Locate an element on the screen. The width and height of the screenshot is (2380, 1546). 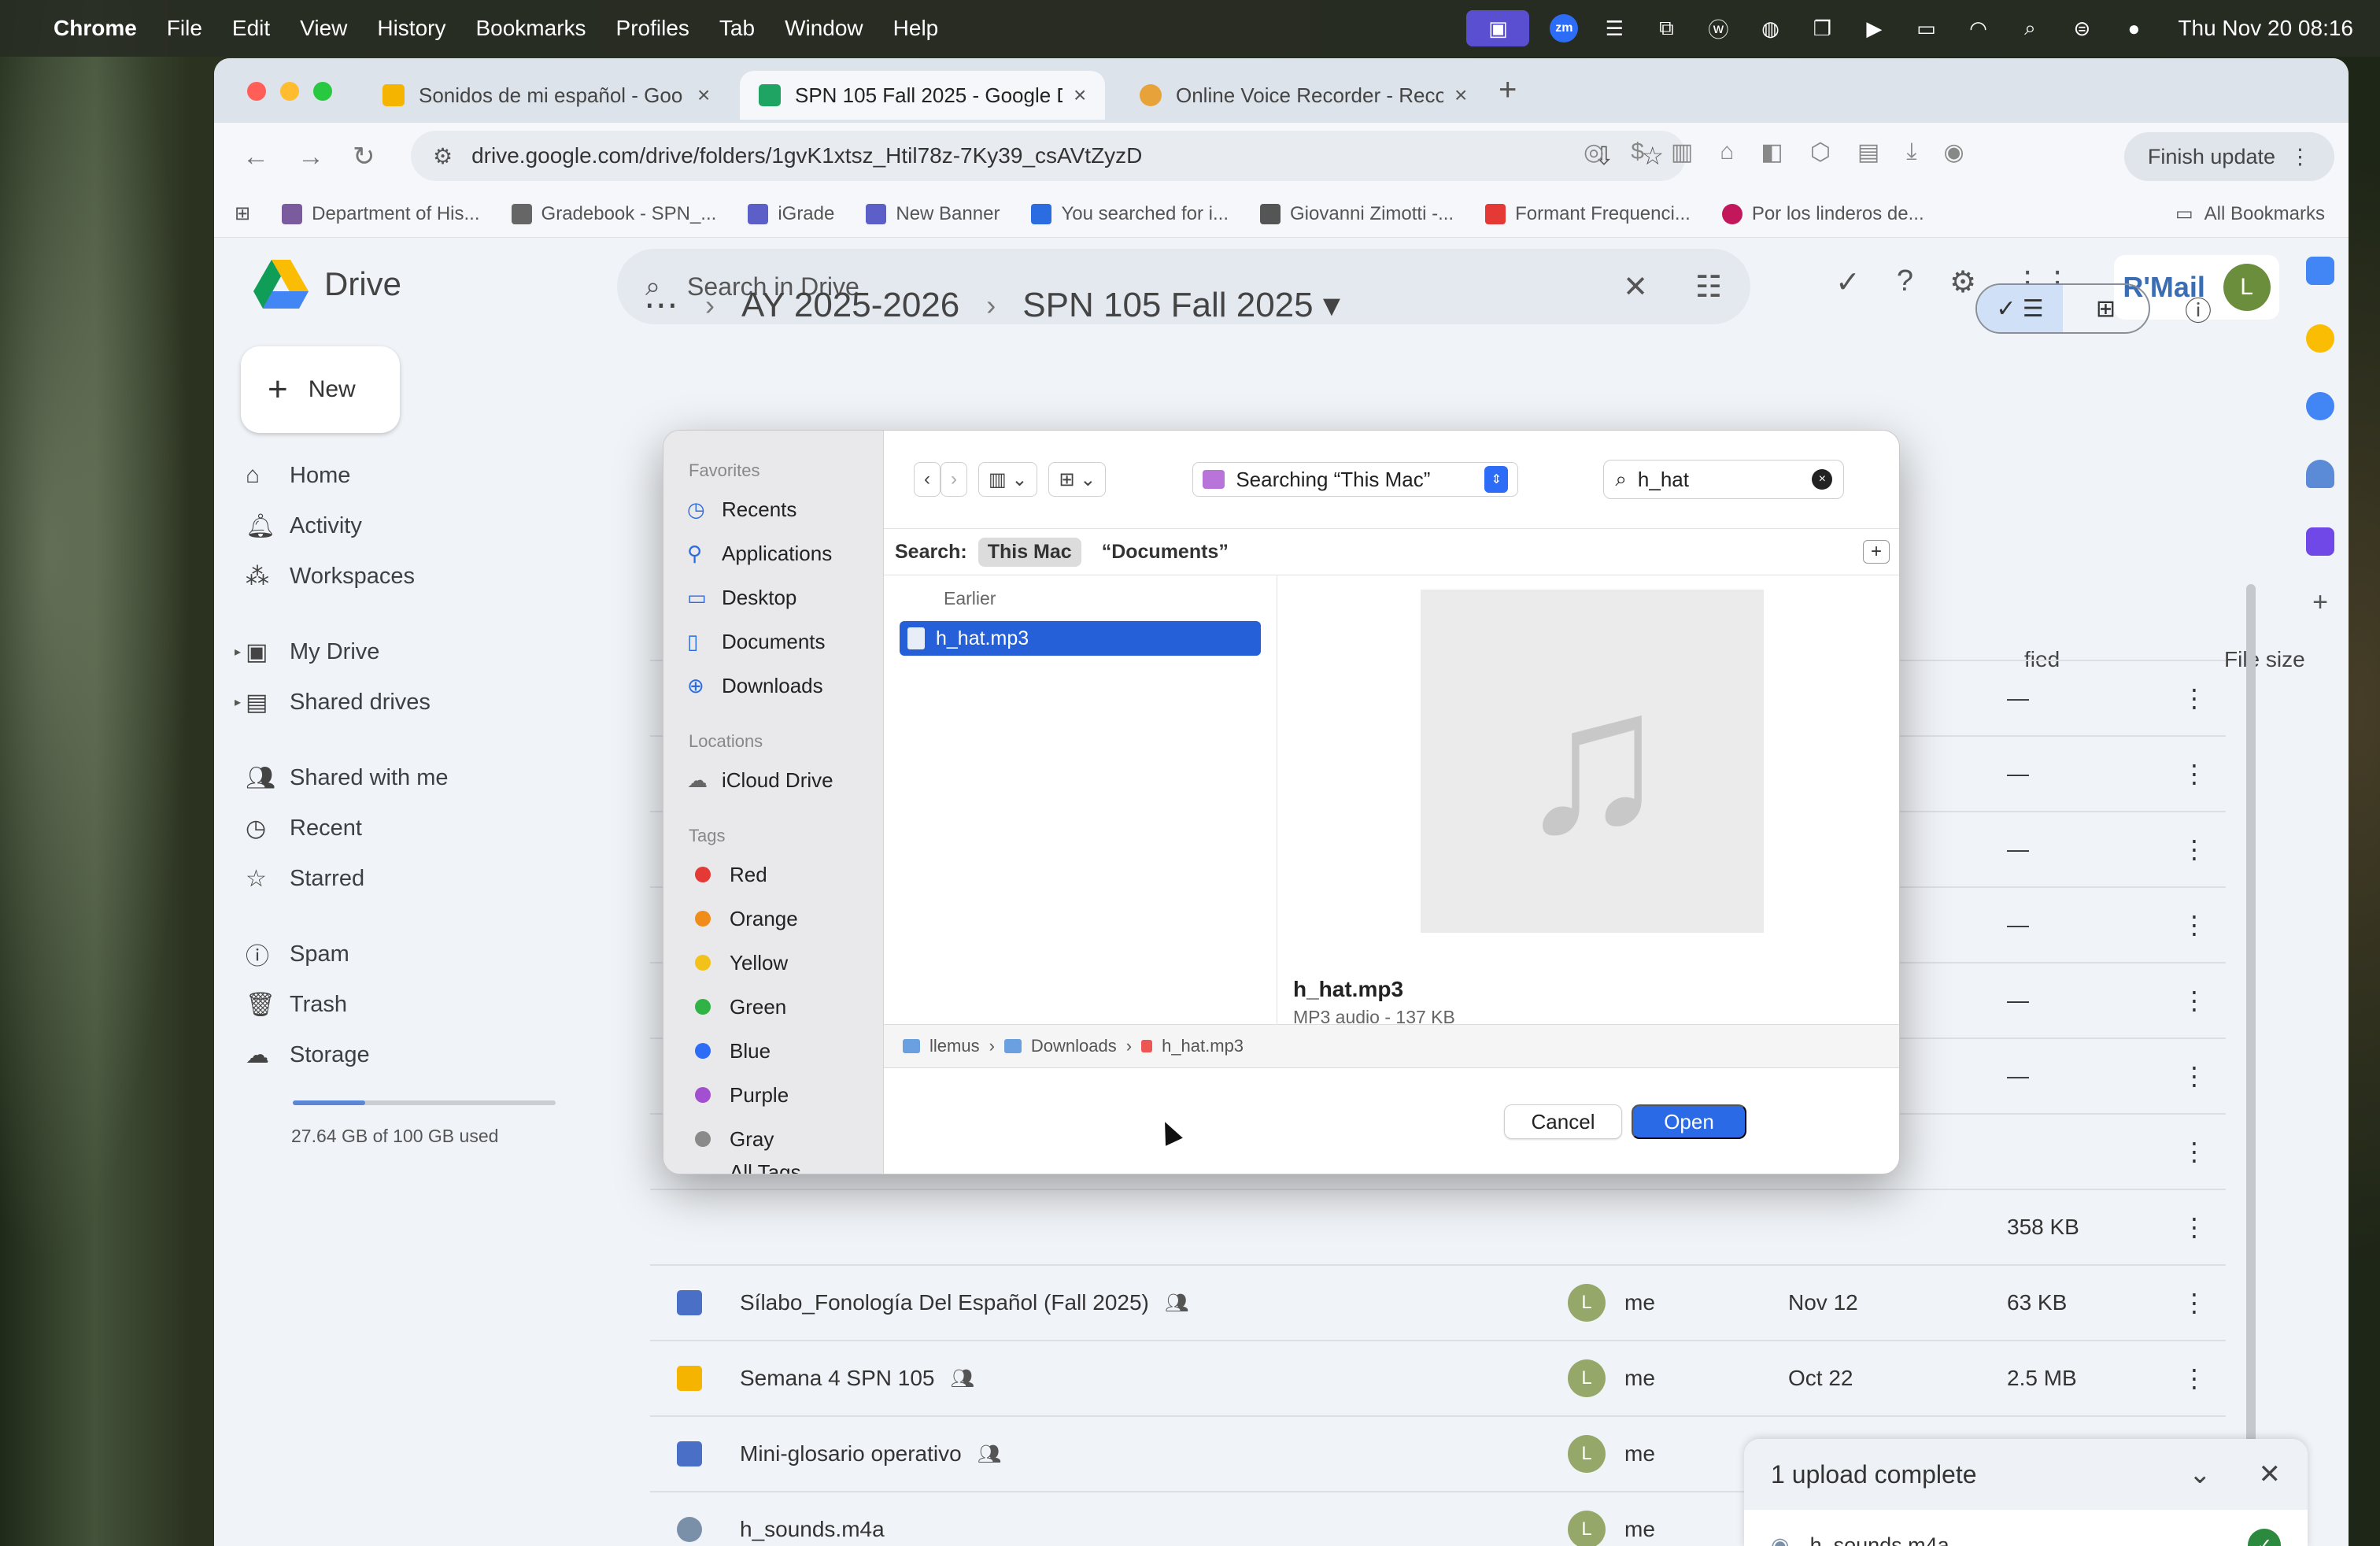
tag-red: Red is located at coordinates (785, 875).